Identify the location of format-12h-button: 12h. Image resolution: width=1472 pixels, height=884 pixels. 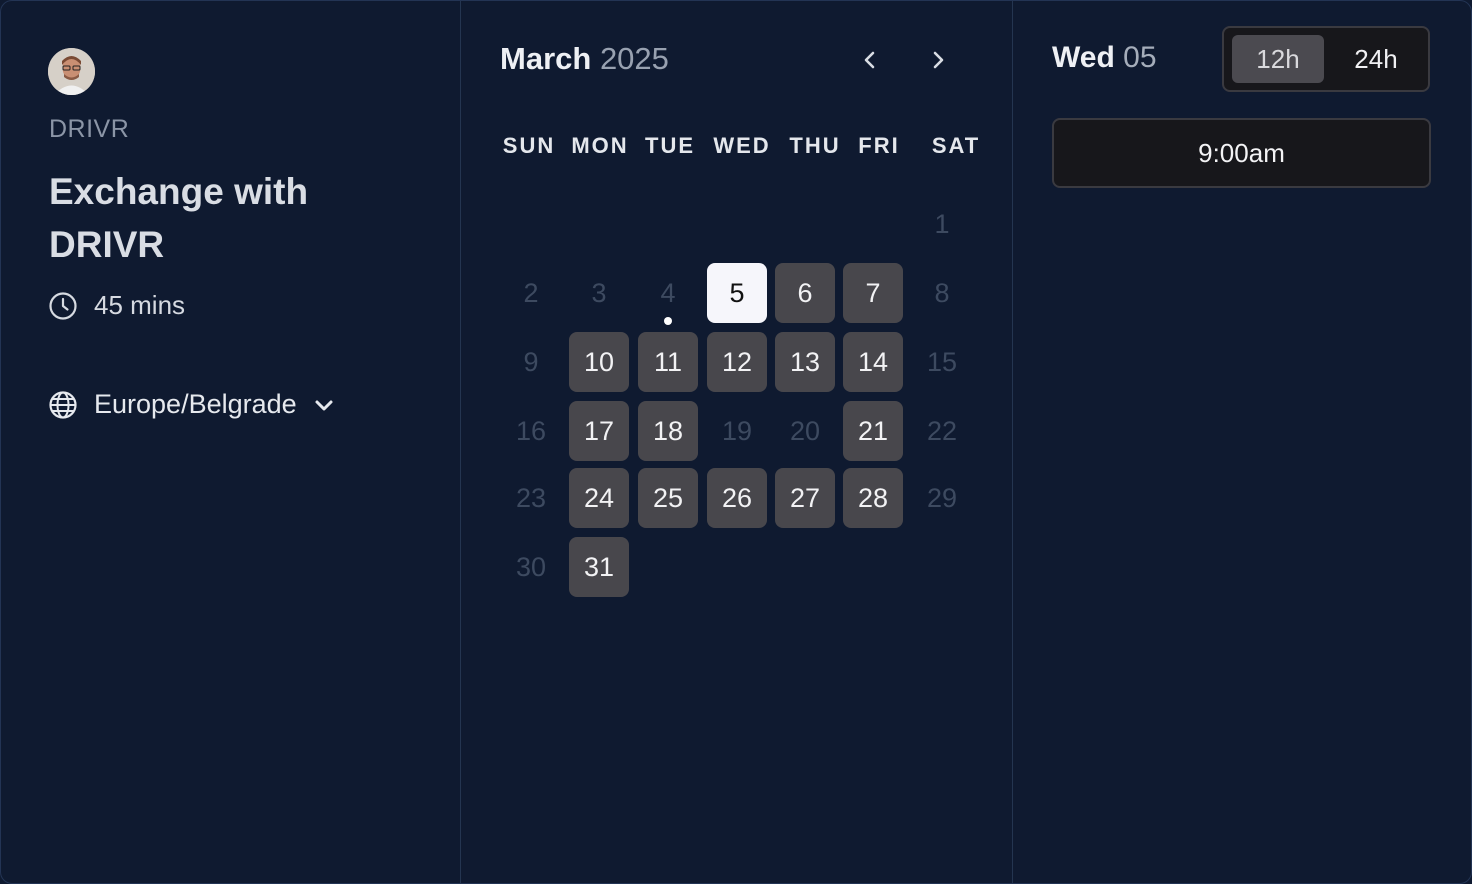
(1278, 59).